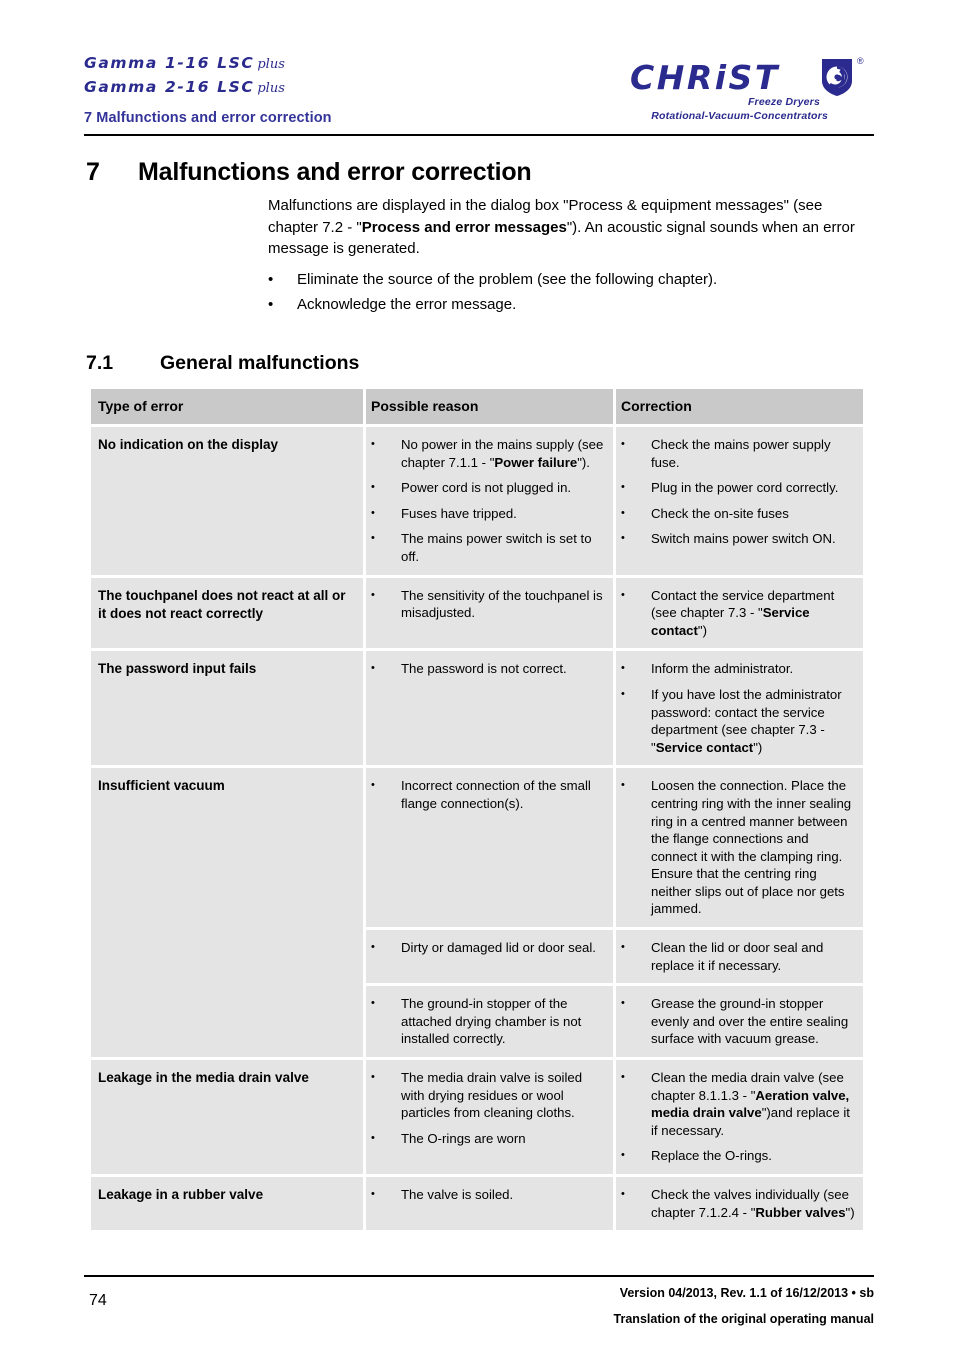 The width and height of the screenshot is (954, 1350). Describe the element at coordinates (743, 539) in the screenshot. I see `list-item-label: Switch mains power switch ON.` at that location.